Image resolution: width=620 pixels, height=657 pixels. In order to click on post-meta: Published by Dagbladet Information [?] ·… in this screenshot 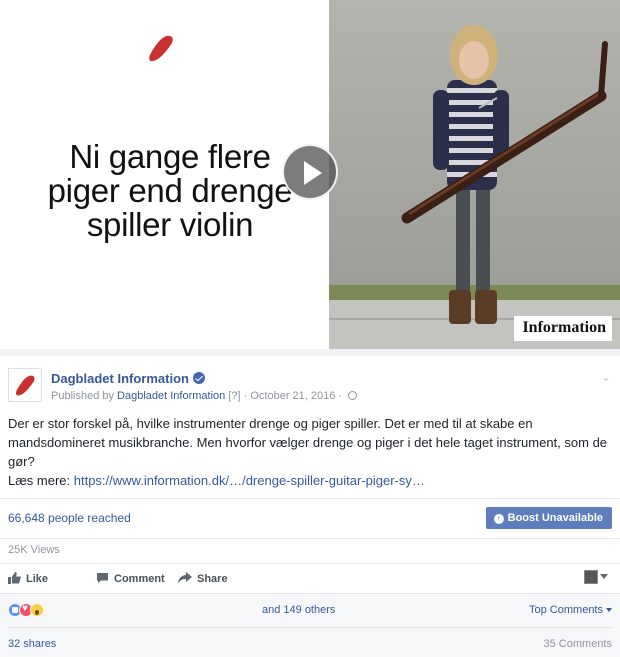, I will do `click(204, 396)`.